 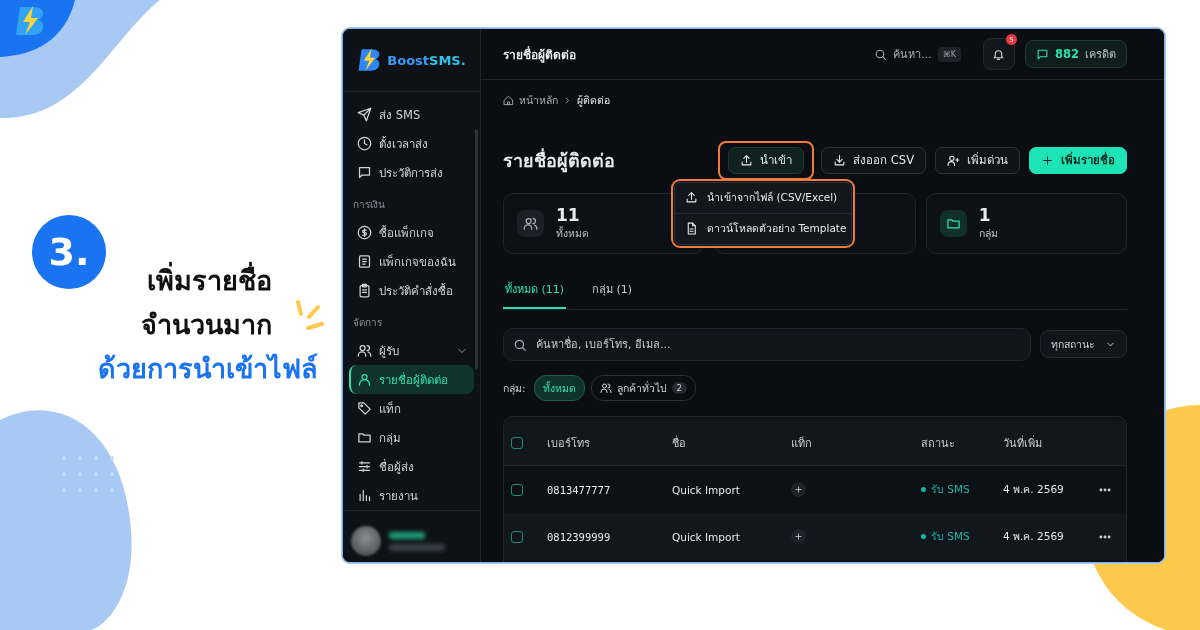 What do you see at coordinates (679, 443) in the screenshot?
I see `column-header: ชื่อ` at bounding box center [679, 443].